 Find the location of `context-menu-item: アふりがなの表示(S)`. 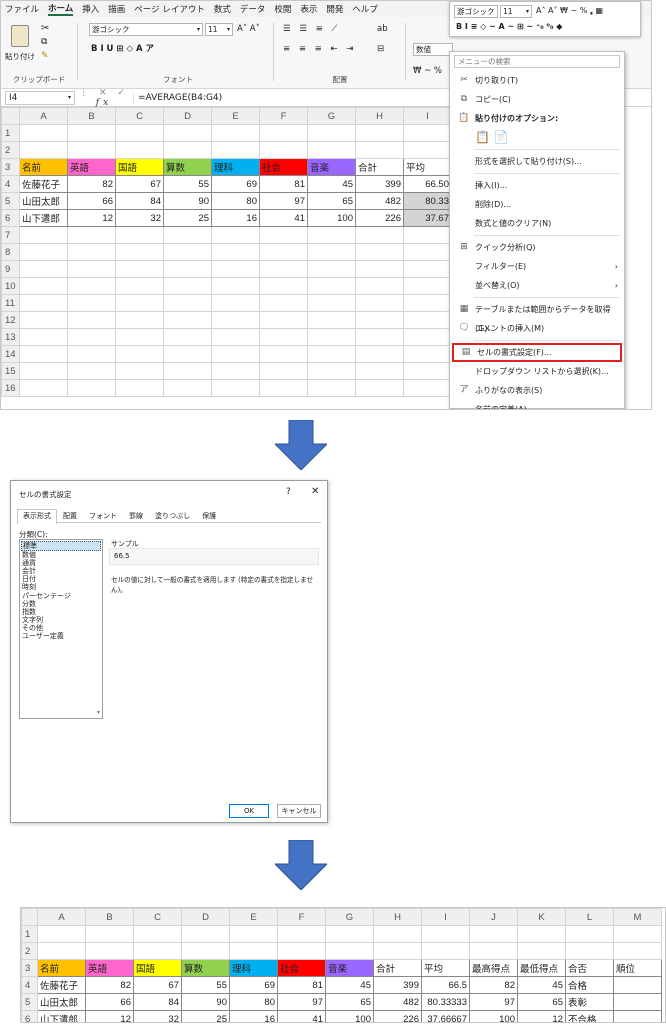

context-menu-item: アふりがなの表示(S) is located at coordinates (537, 390).